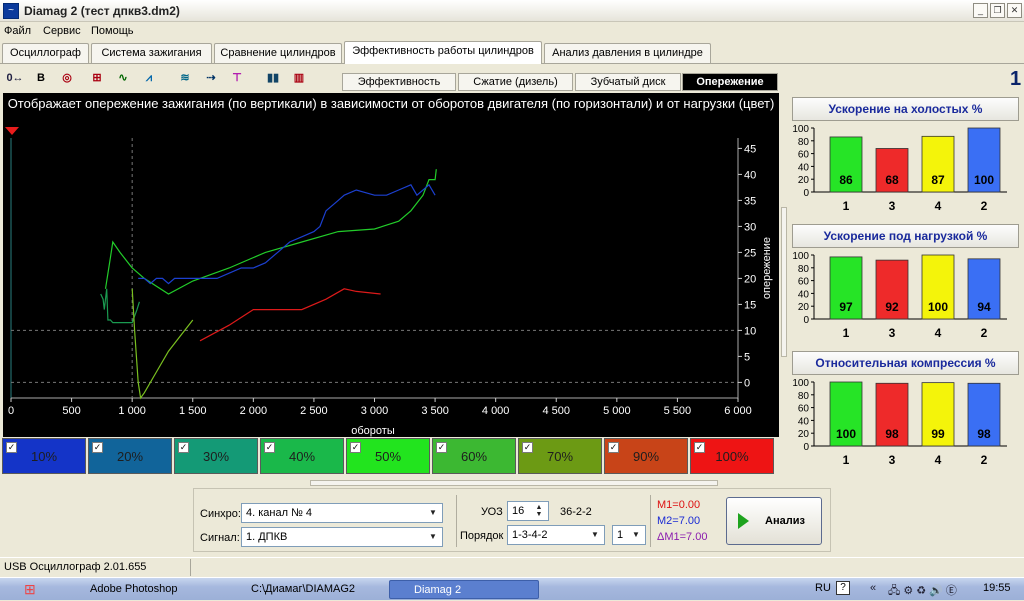  What do you see at coordinates (314, 411) in the screenshot?
I see `x-tick-label: 2 500` at bounding box center [314, 411].